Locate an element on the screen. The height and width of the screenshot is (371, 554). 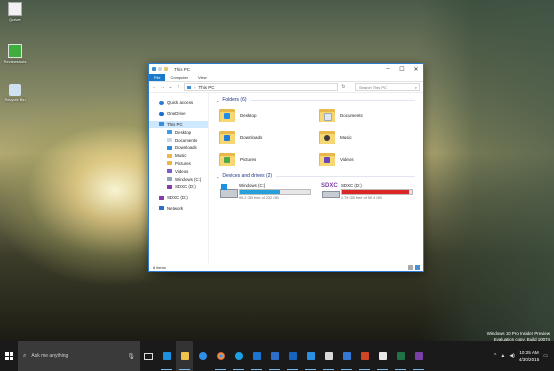
taskbar-app-snipping is located at coordinates (382, 356).